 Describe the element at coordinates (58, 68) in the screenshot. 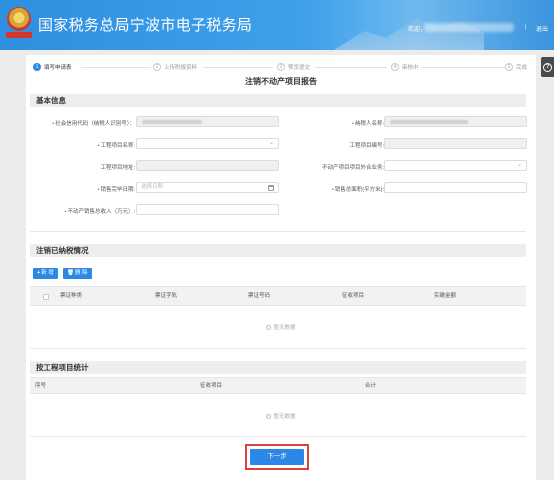

I see `step-label: 填写申请表` at that location.